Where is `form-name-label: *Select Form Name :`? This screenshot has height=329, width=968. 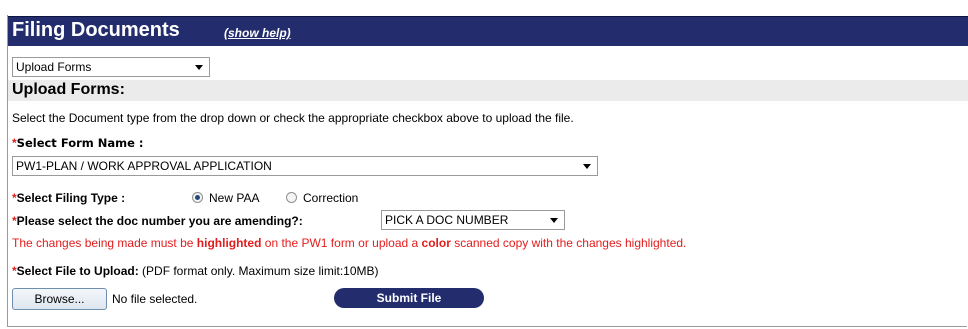
form-name-label: *Select Form Name : is located at coordinates (78, 143).